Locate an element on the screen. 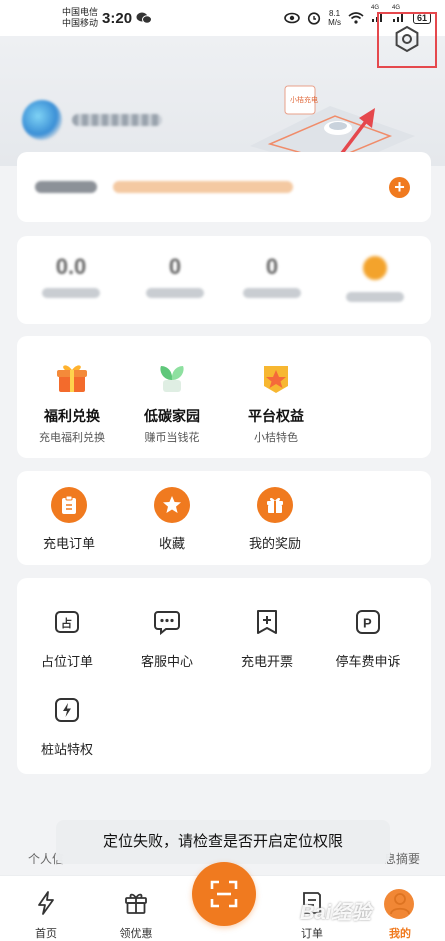  occupy-order-icon: 占 is located at coordinates (67, 622).